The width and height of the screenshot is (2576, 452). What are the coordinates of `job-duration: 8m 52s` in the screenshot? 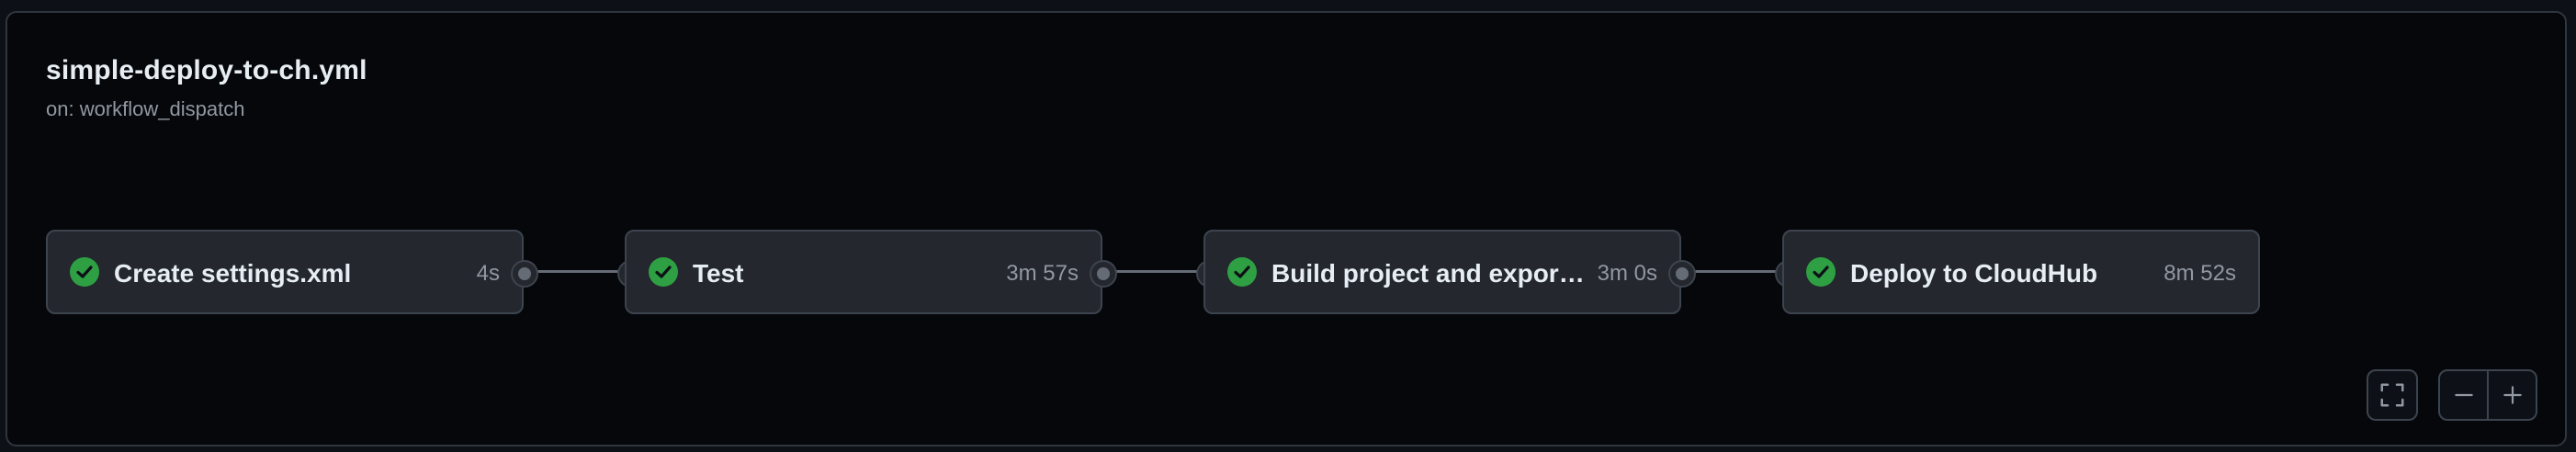 It's located at (2200, 273).